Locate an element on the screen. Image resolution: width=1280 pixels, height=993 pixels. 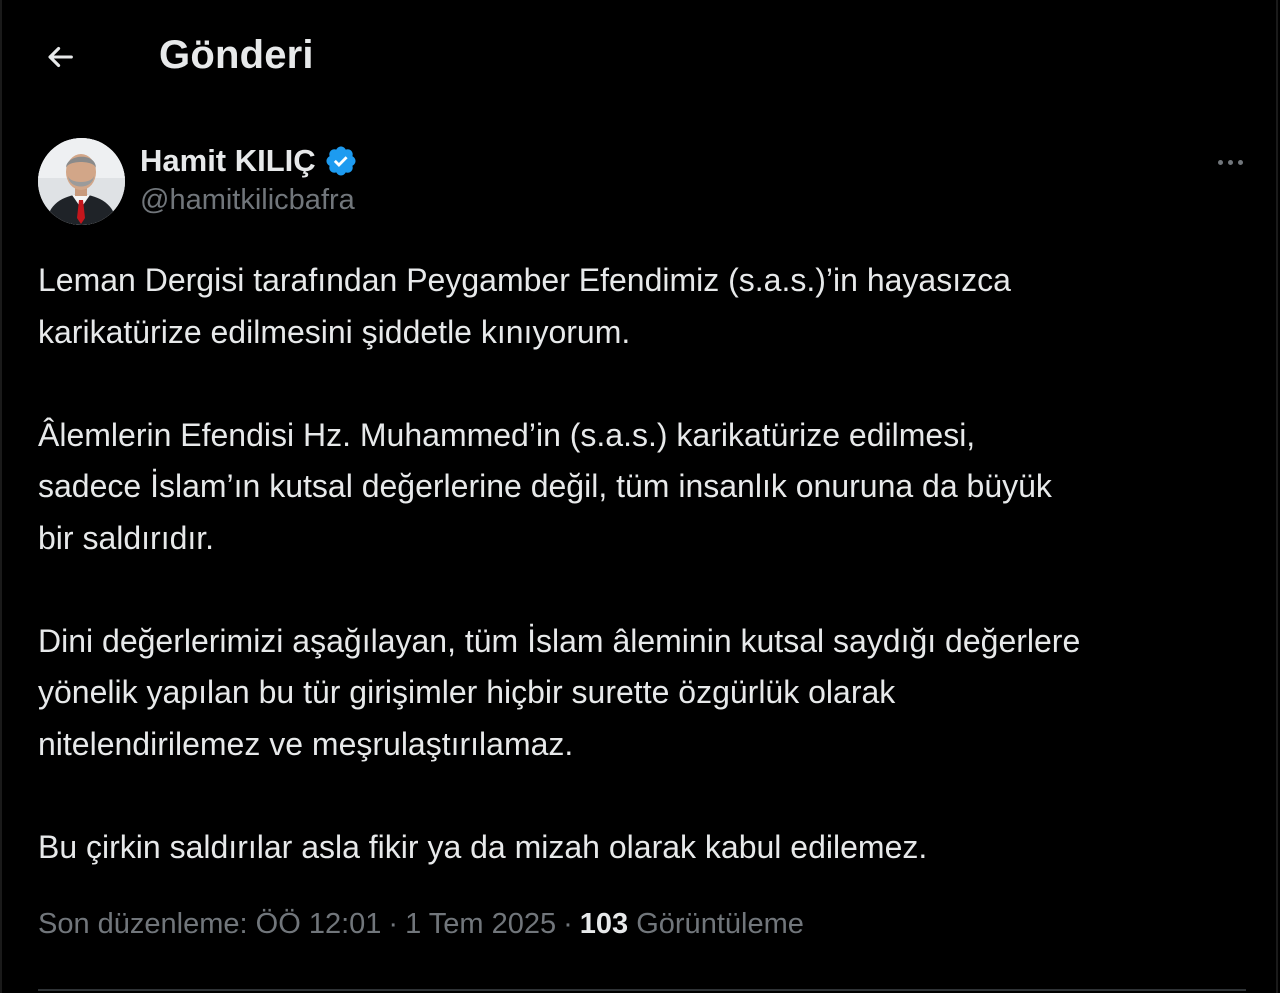
post-date: 1 Tem 2025 is located at coordinates (480, 924).